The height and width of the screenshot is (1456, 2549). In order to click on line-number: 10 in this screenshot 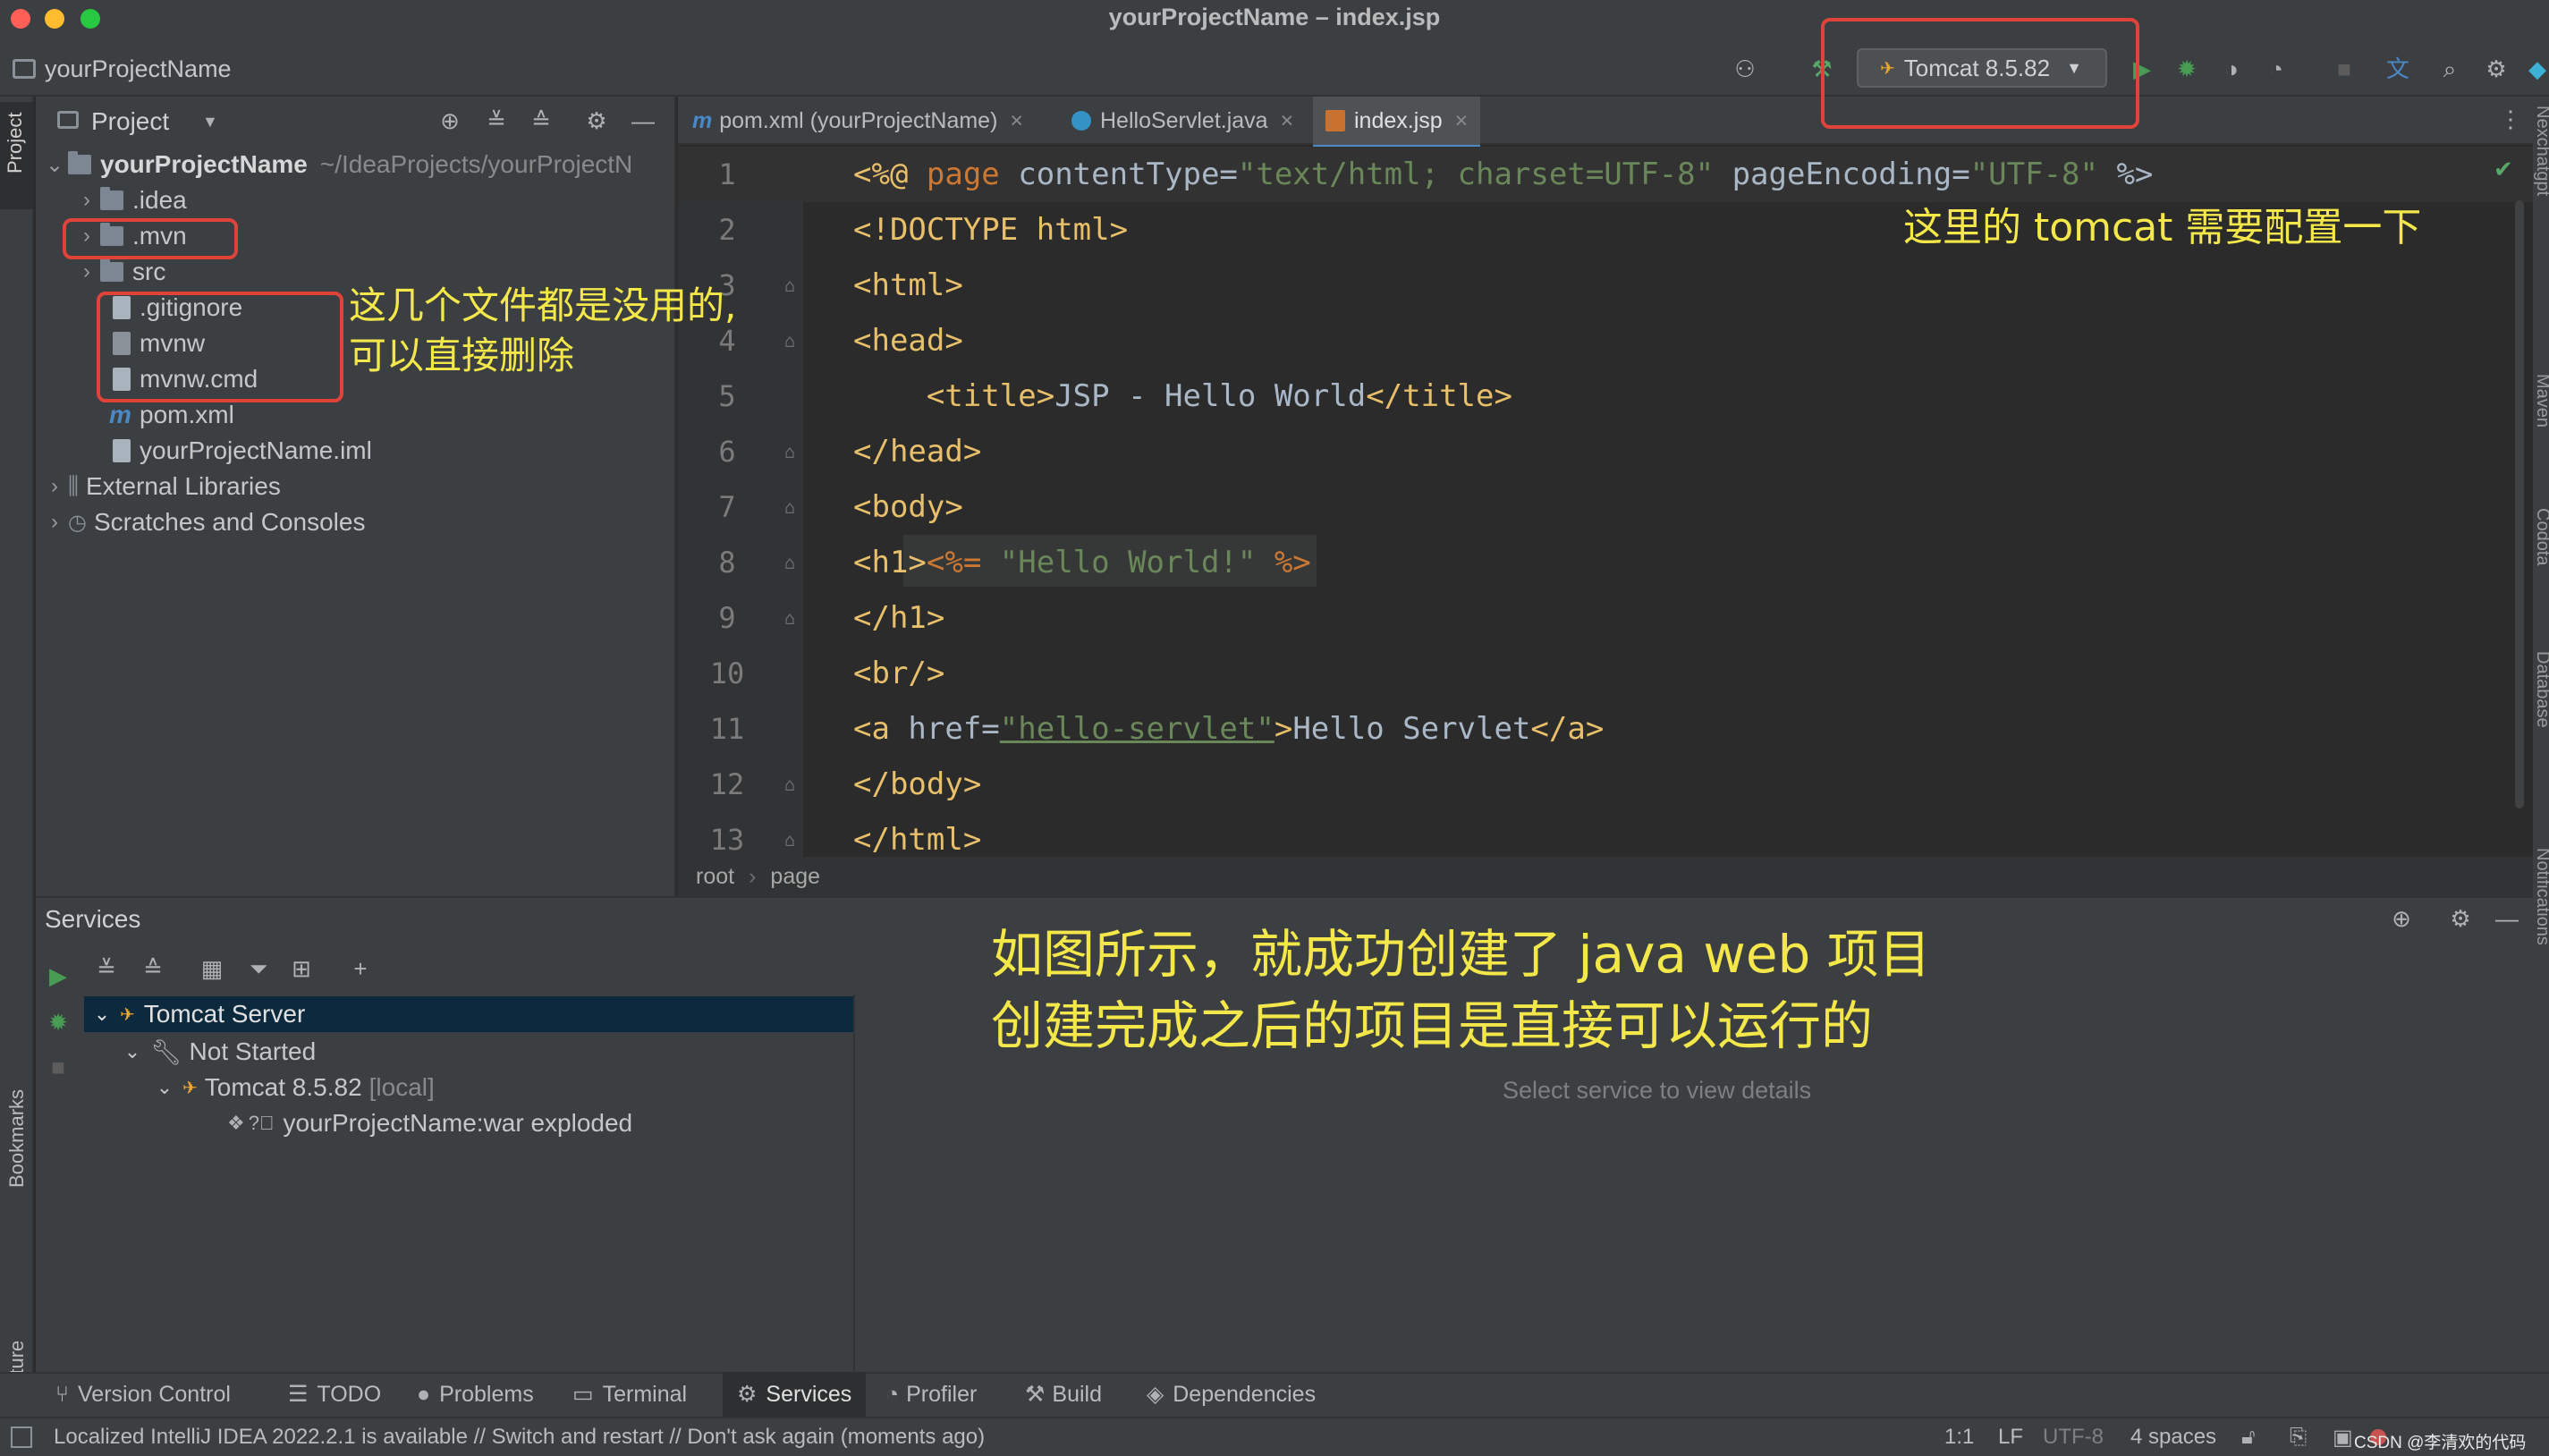, I will do `click(727, 673)`.